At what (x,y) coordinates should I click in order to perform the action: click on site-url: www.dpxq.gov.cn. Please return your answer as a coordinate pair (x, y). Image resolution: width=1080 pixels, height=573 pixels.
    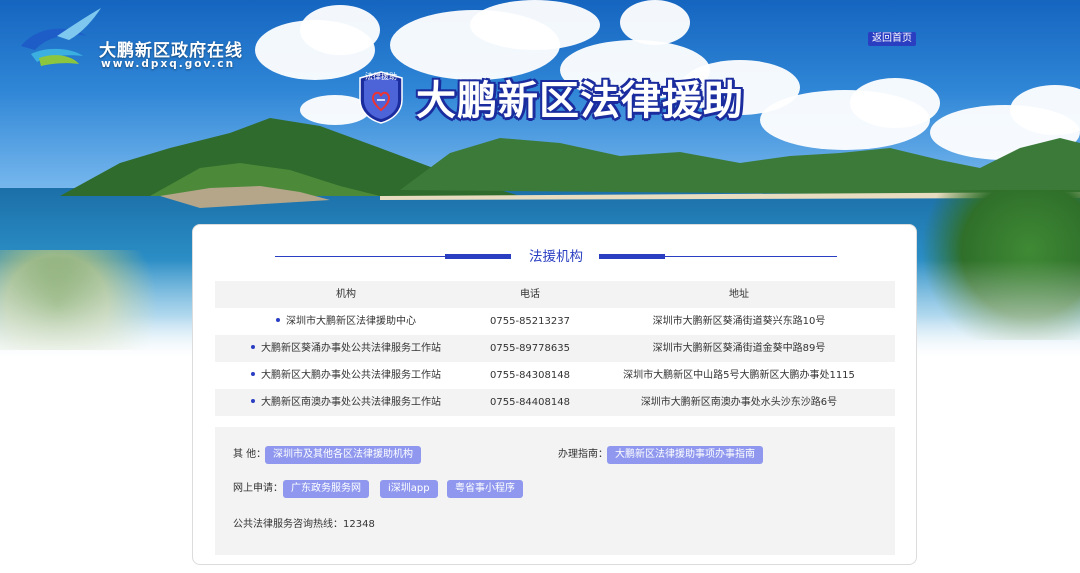
    Looking at the image, I should click on (168, 64).